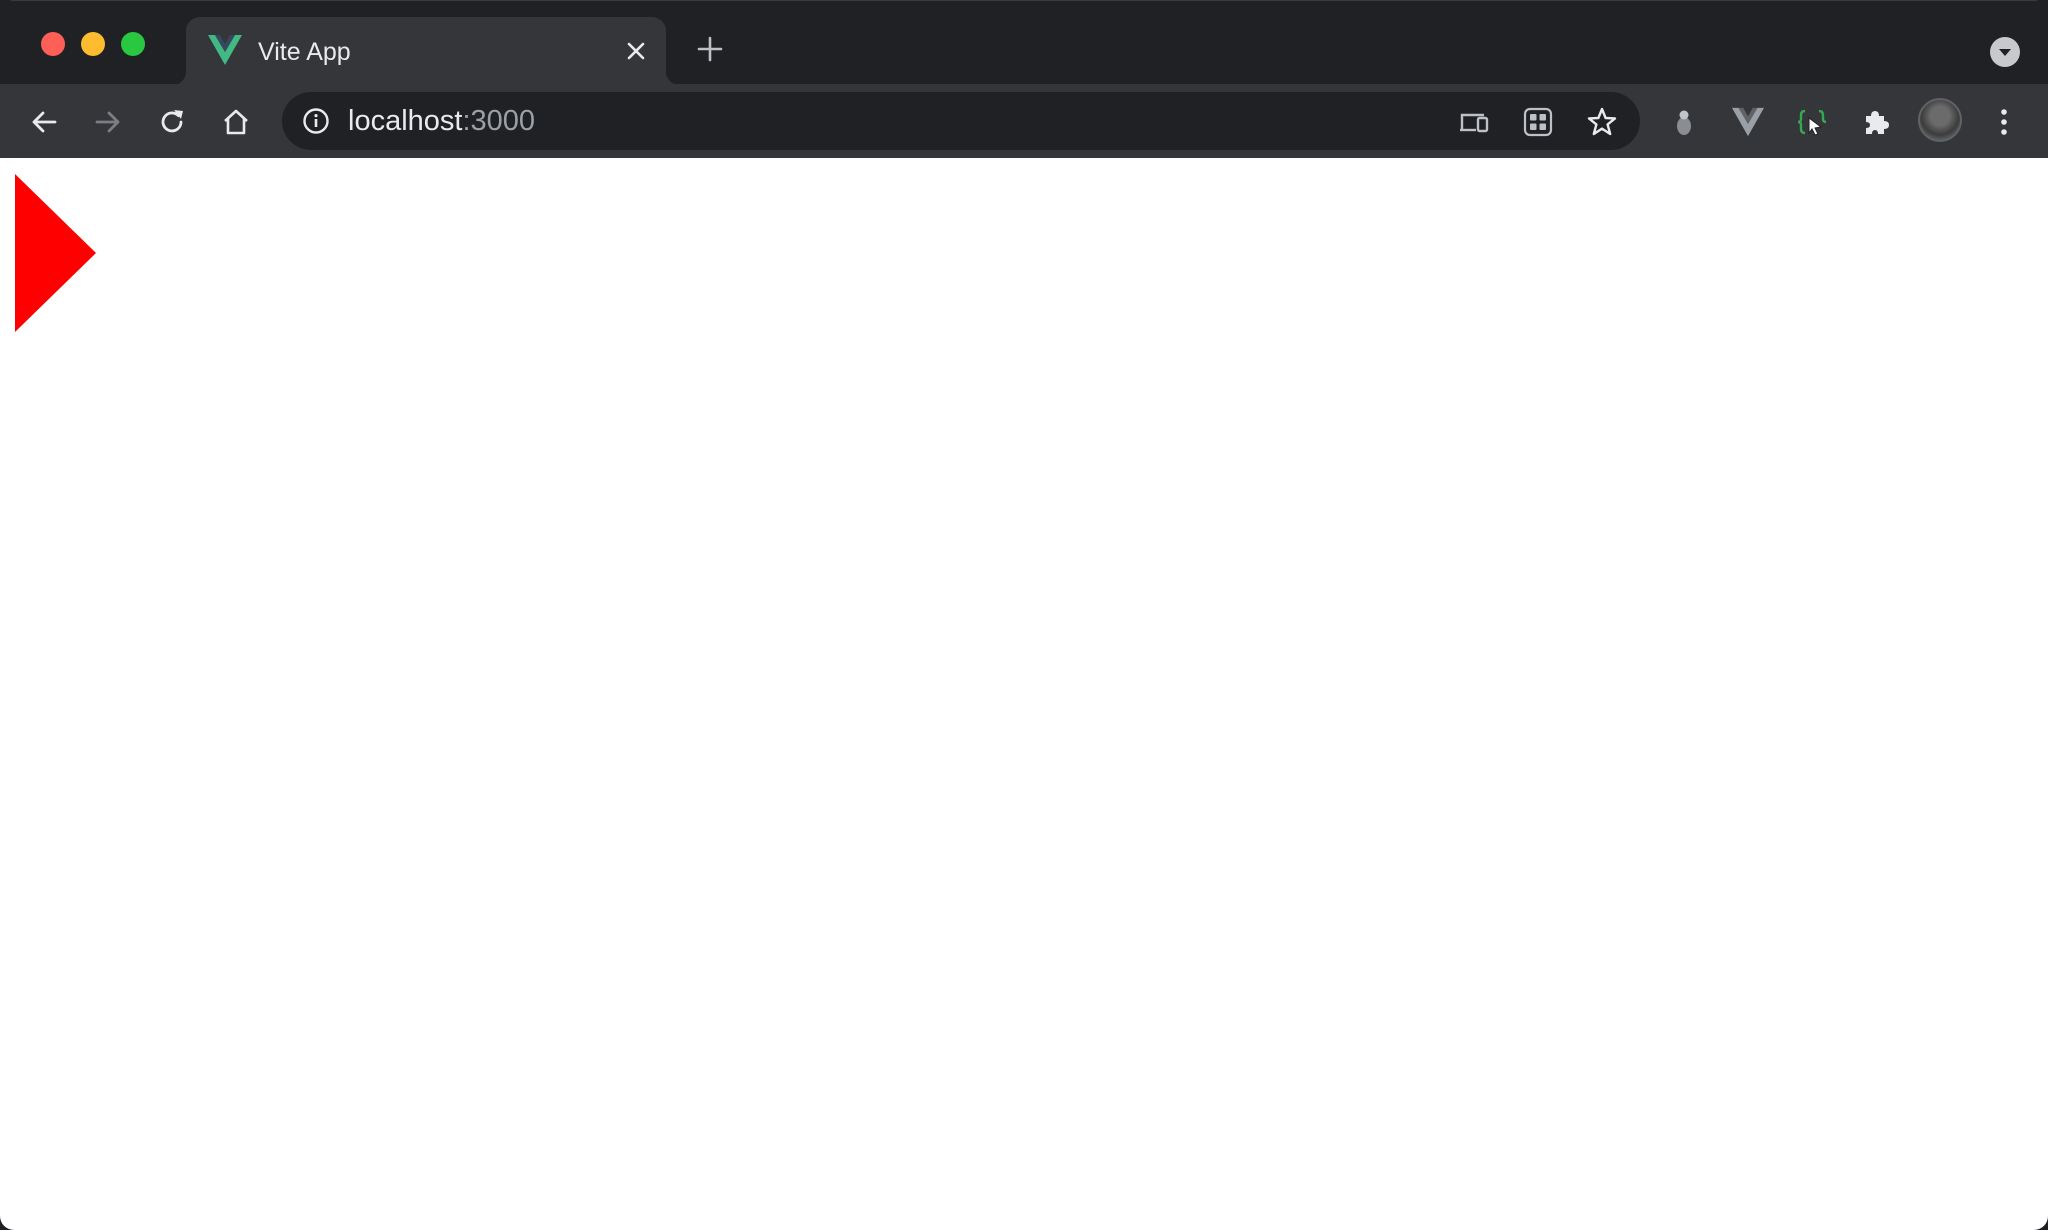  Describe the element at coordinates (405, 121) in the screenshot. I see `url-host: localhost` at that location.